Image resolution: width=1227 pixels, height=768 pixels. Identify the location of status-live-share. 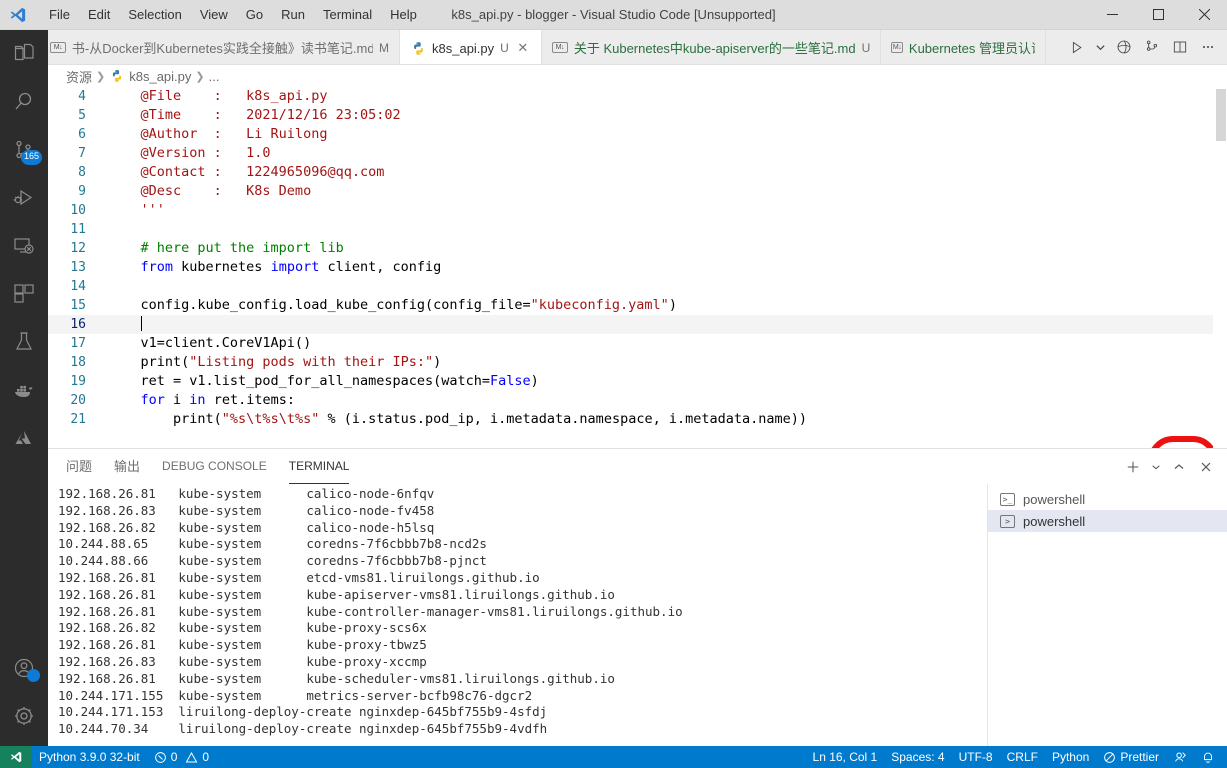
(1180, 757).